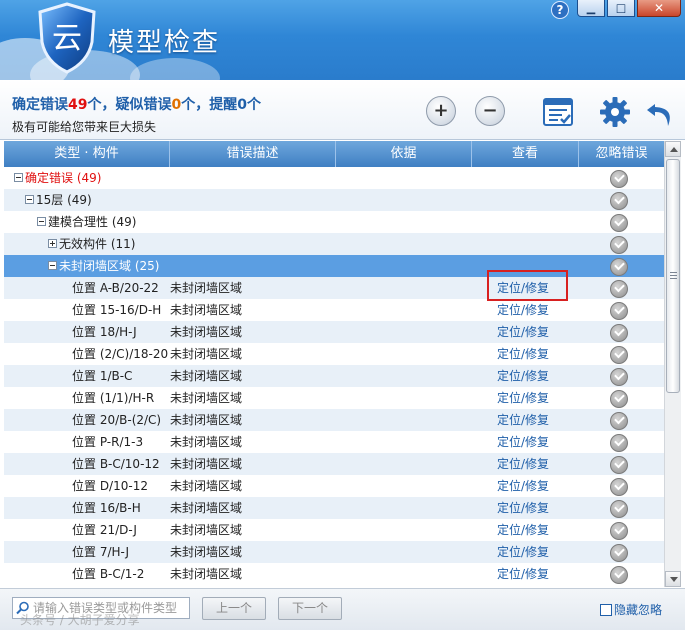  What do you see at coordinates (334, 222) in the screenshot?
I see `tree-node-row: 建模合理性 (49)` at bounding box center [334, 222].